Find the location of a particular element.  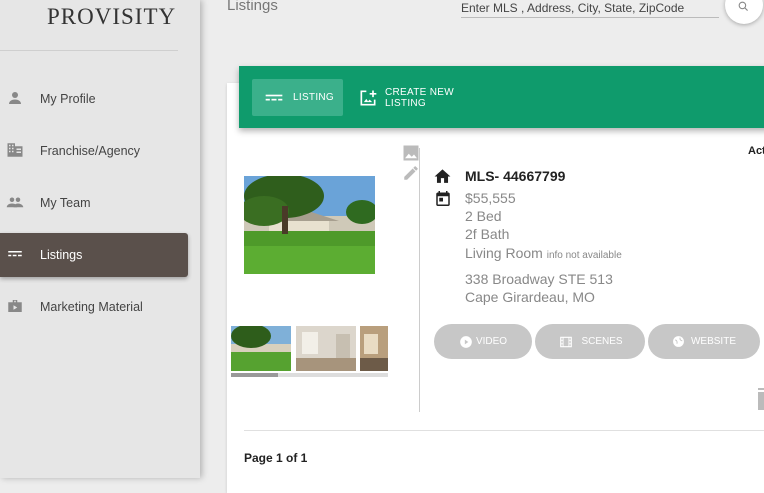

sidebar-item-listings: Listings is located at coordinates (94, 255).